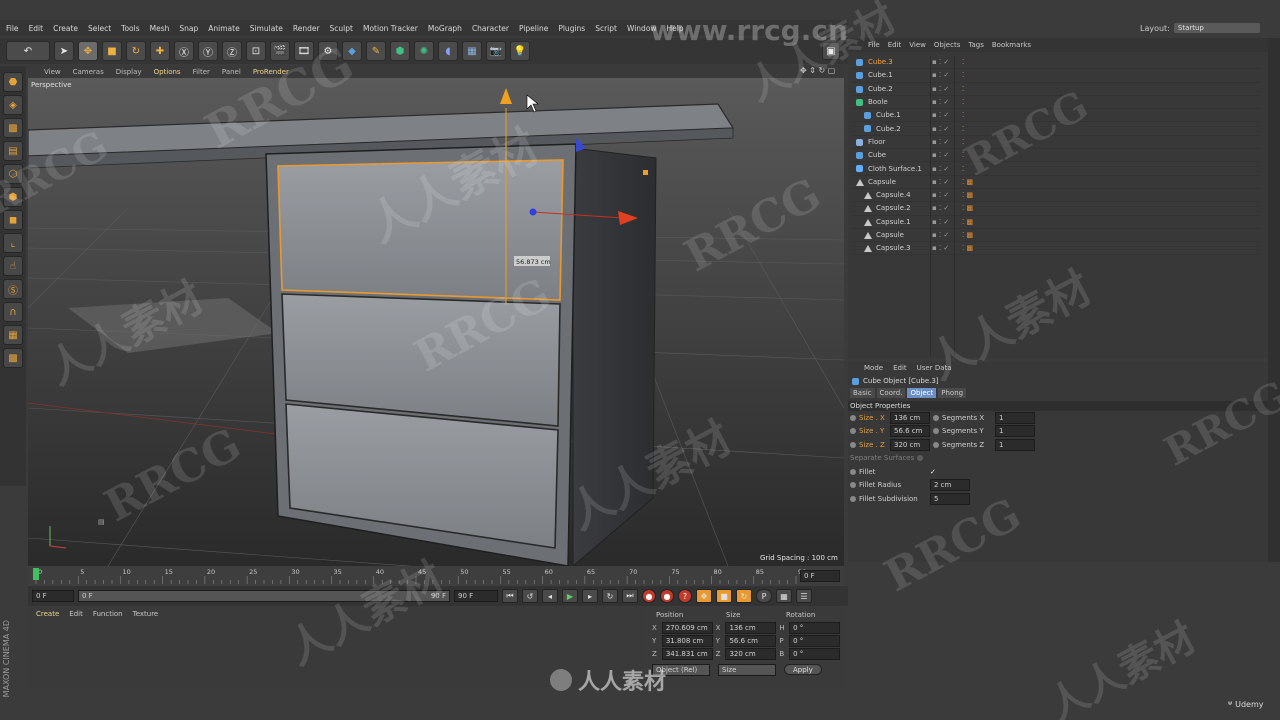  Describe the element at coordinates (873, 368) in the screenshot. I see `attribute-menu-mode: Mode` at that location.